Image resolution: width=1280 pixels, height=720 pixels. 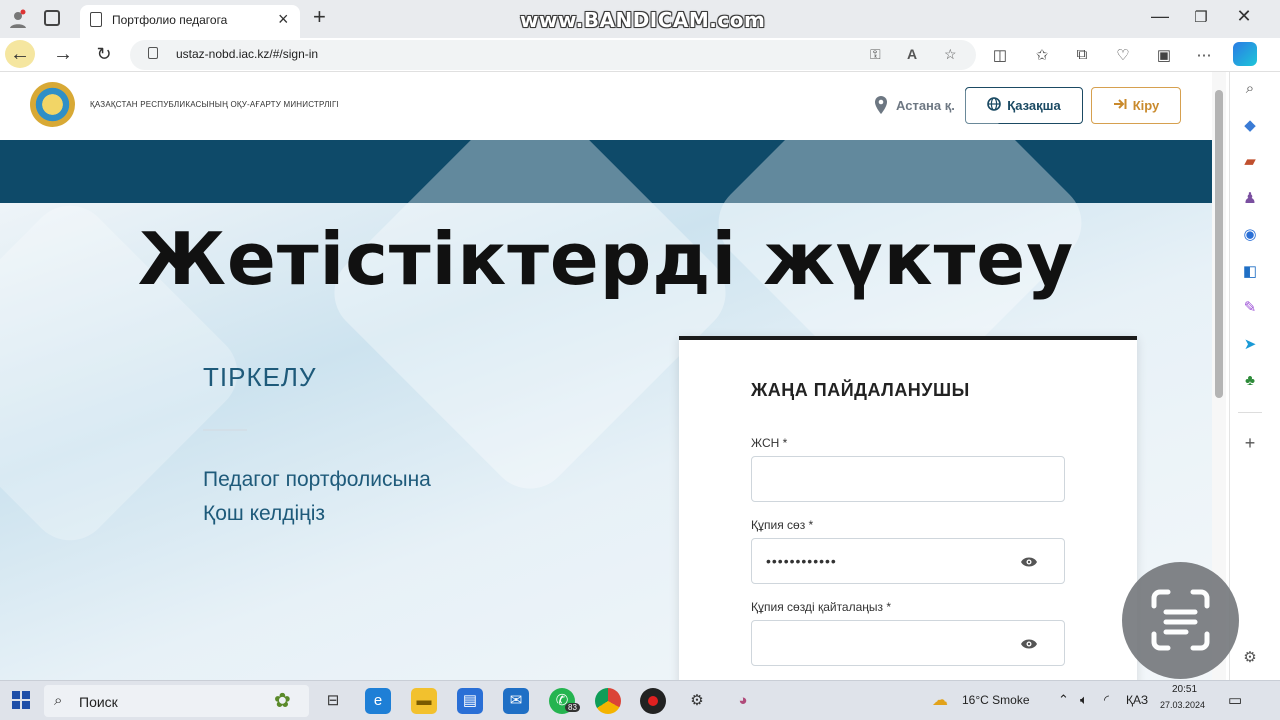 I want to click on iin-field, so click(x=908, y=479).